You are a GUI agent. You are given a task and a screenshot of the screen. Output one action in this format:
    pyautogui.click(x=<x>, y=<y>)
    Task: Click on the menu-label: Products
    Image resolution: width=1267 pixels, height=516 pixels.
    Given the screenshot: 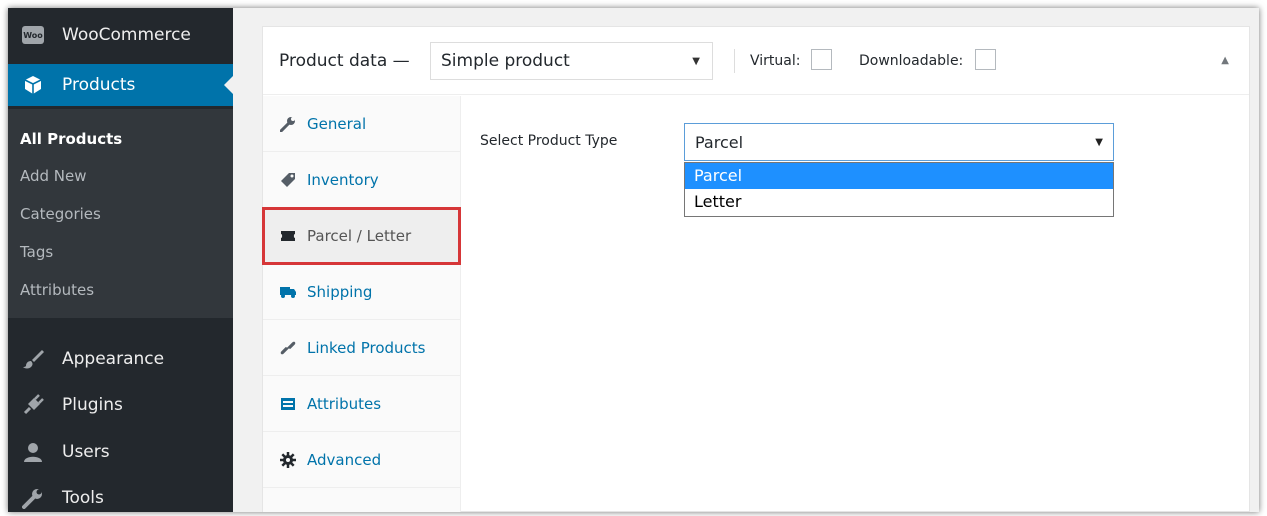 What is the action you would take?
    pyautogui.click(x=99, y=85)
    